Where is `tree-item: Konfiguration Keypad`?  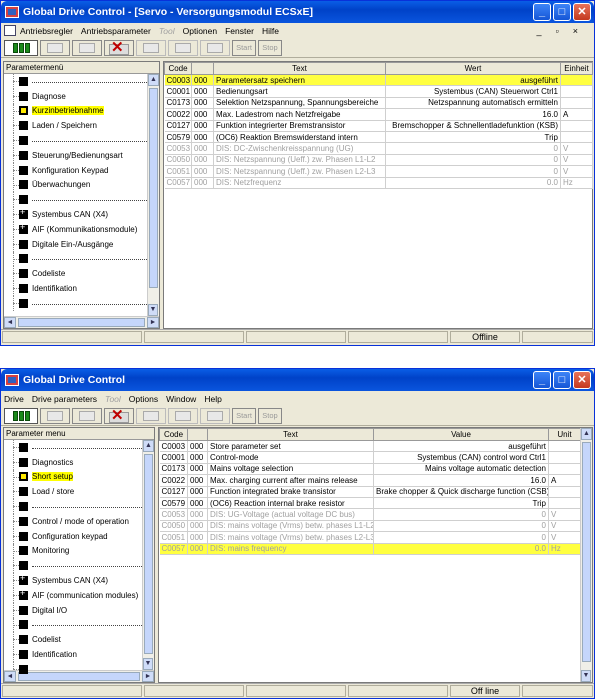 tree-item: Konfiguration Keypad is located at coordinates (81, 170).